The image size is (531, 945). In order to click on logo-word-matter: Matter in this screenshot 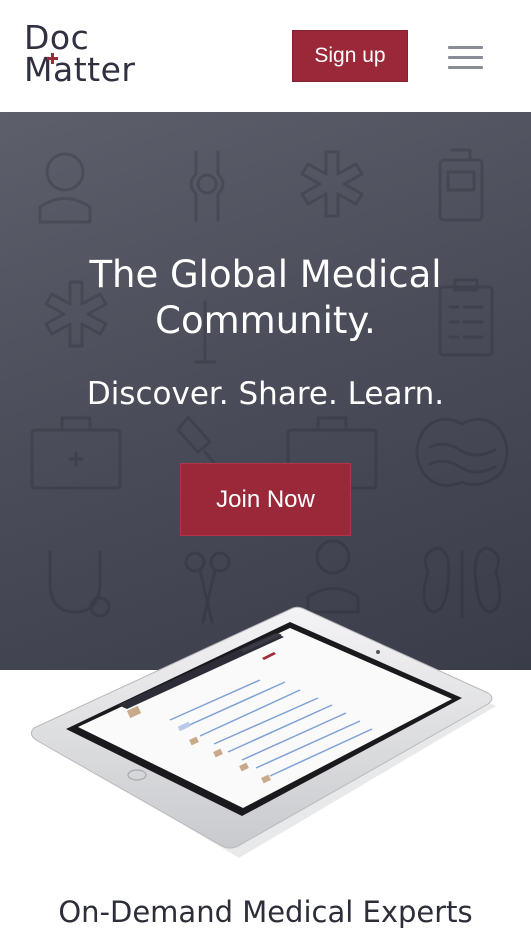, I will do `click(80, 69)`.